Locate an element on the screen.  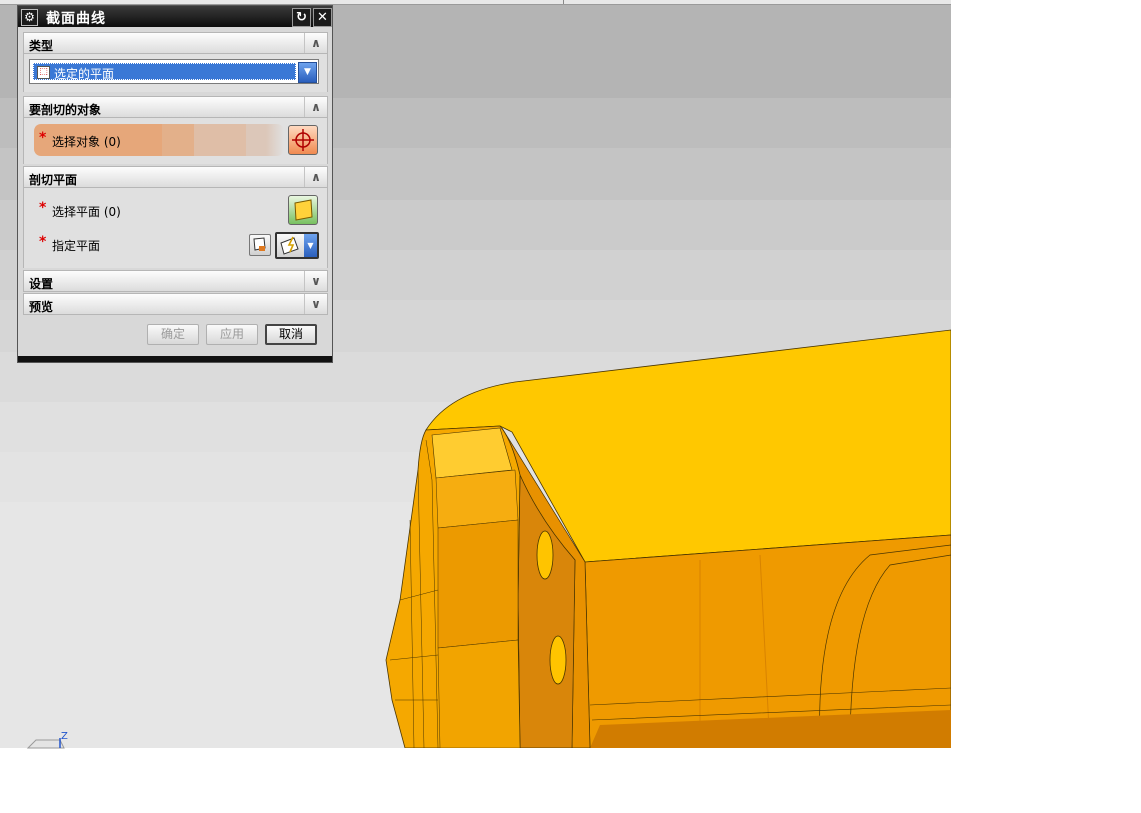
inferred-plane-dropdown: ▼ is located at coordinates (297, 245).